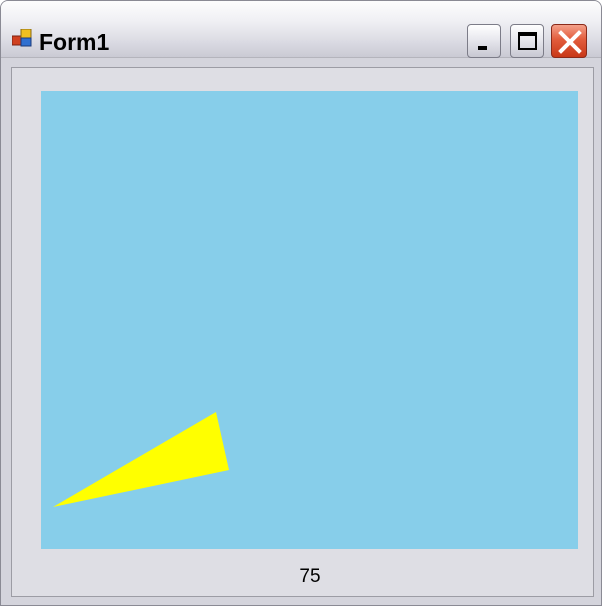 This screenshot has height=606, width=602. What do you see at coordinates (310, 576) in the screenshot?
I see `value-label: 75` at bounding box center [310, 576].